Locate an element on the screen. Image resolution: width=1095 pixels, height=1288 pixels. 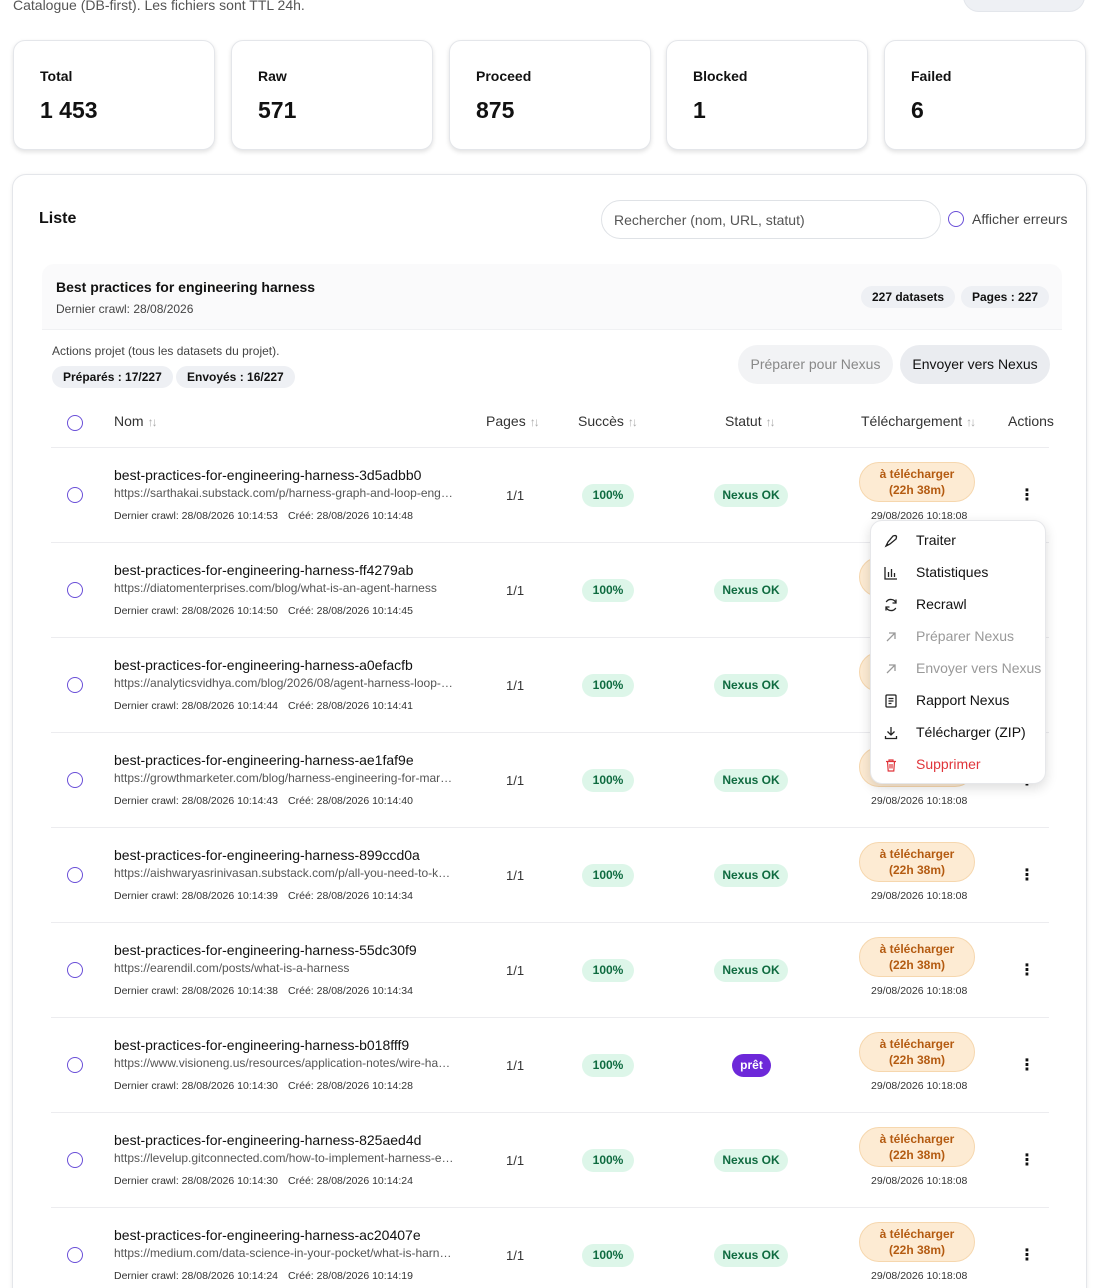
menu-item-telecharger-zip: Télécharger (ZIP) is located at coordinates (959, 733).